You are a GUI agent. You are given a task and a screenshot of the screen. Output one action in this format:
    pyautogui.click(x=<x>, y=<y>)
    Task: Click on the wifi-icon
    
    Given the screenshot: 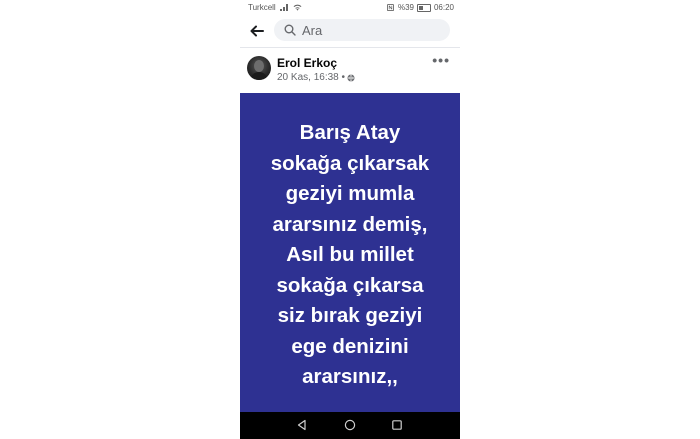 What is the action you would take?
    pyautogui.click(x=297, y=7)
    